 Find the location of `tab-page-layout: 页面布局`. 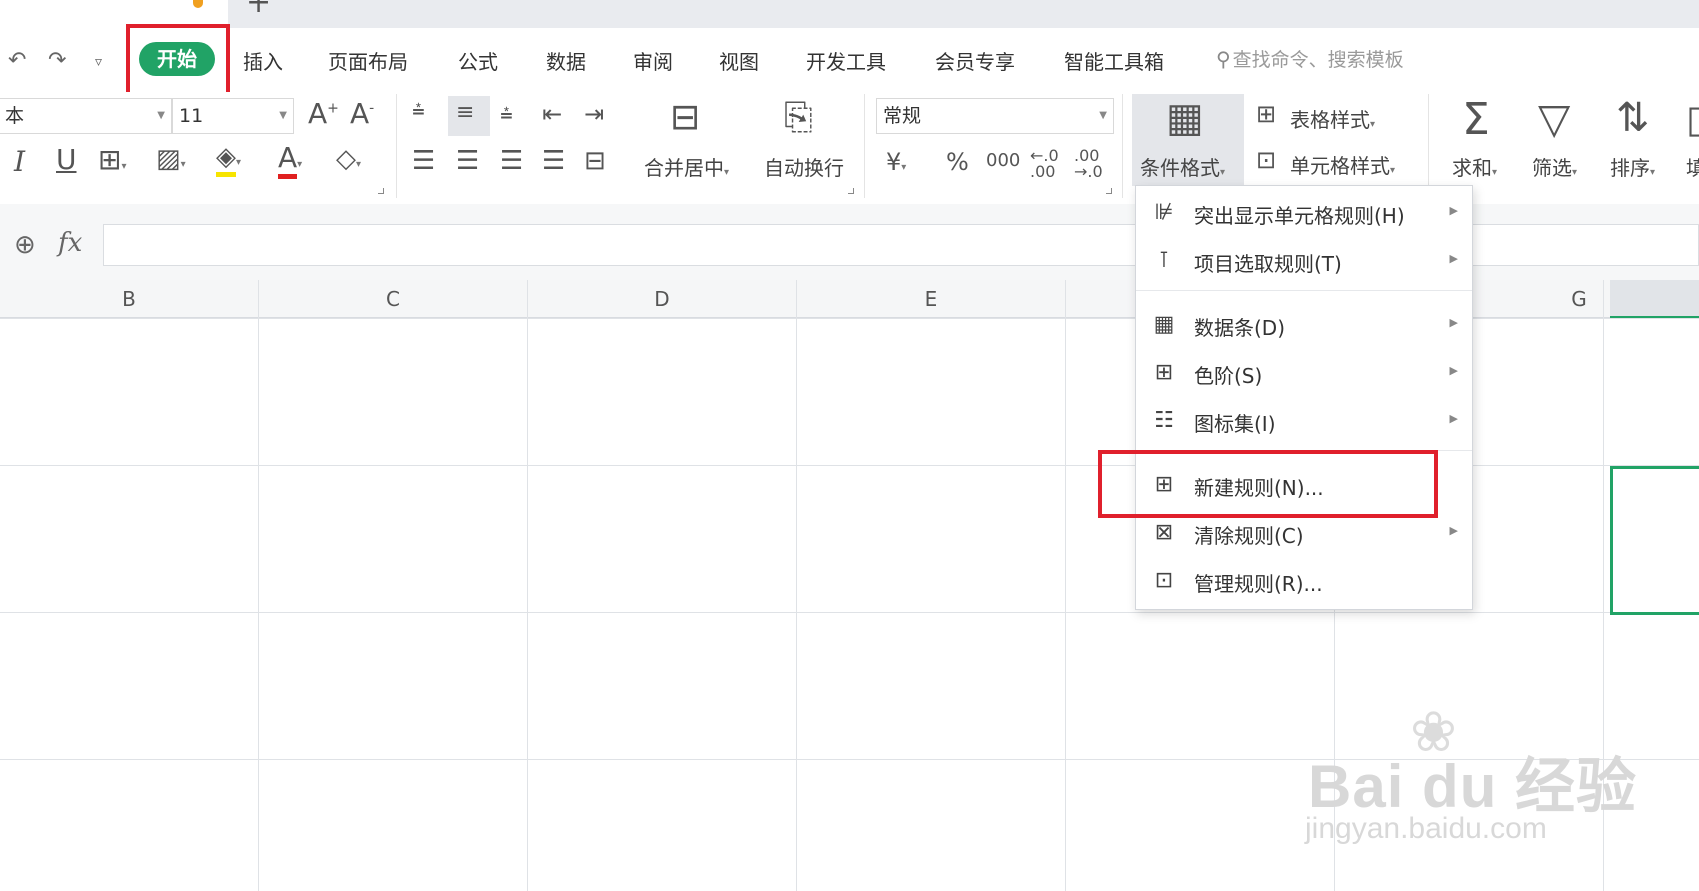

tab-page-layout: 页面布局 is located at coordinates (368, 60).